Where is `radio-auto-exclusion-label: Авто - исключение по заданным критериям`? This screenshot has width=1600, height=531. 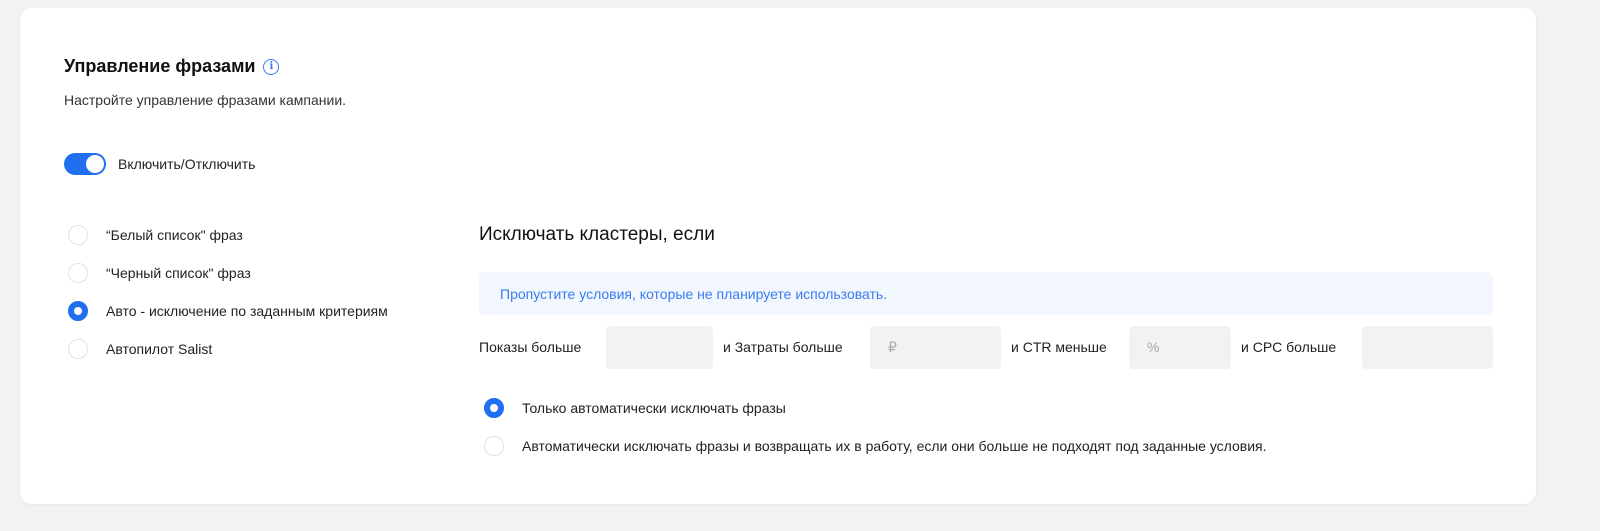
radio-auto-exclusion-label: Авто - исключение по заданным критериям is located at coordinates (247, 311).